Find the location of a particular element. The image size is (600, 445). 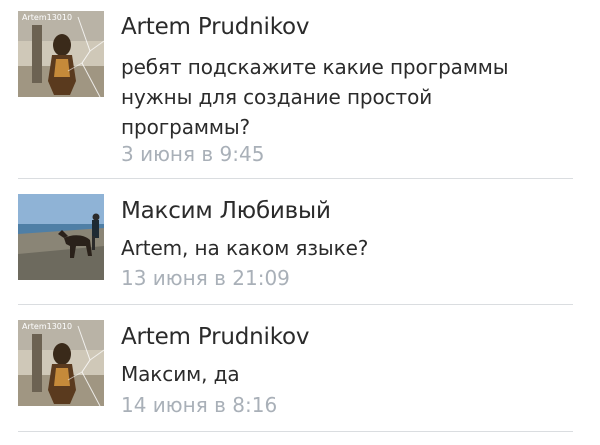

avatar-image is located at coordinates (61, 237).